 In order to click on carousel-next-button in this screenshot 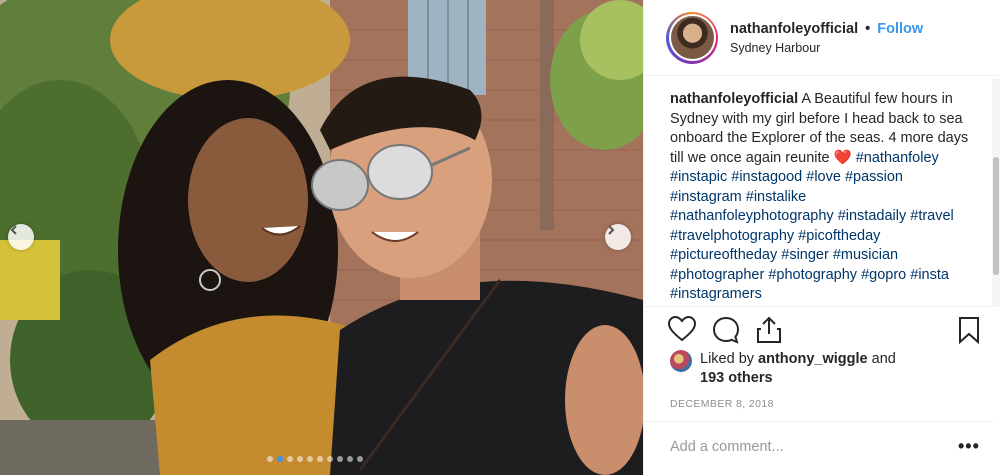, I will do `click(618, 237)`.